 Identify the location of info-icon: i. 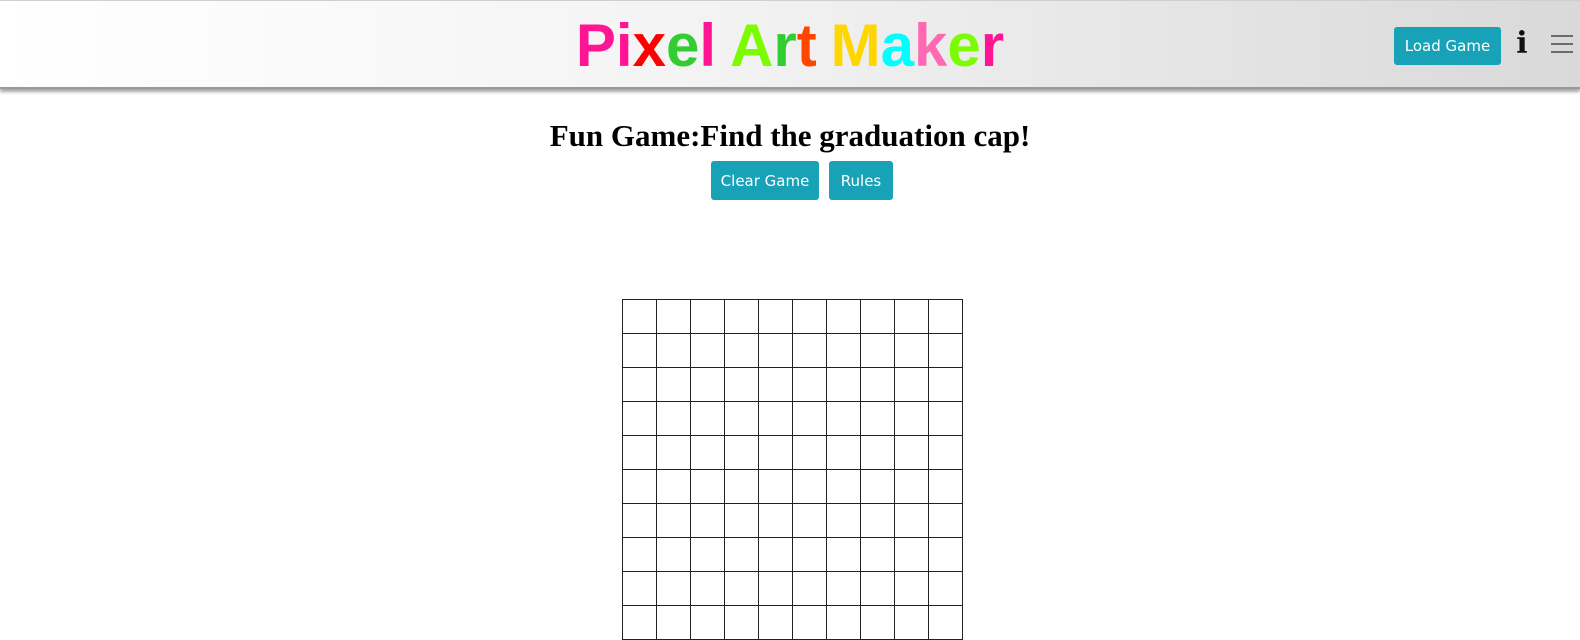
(1522, 44).